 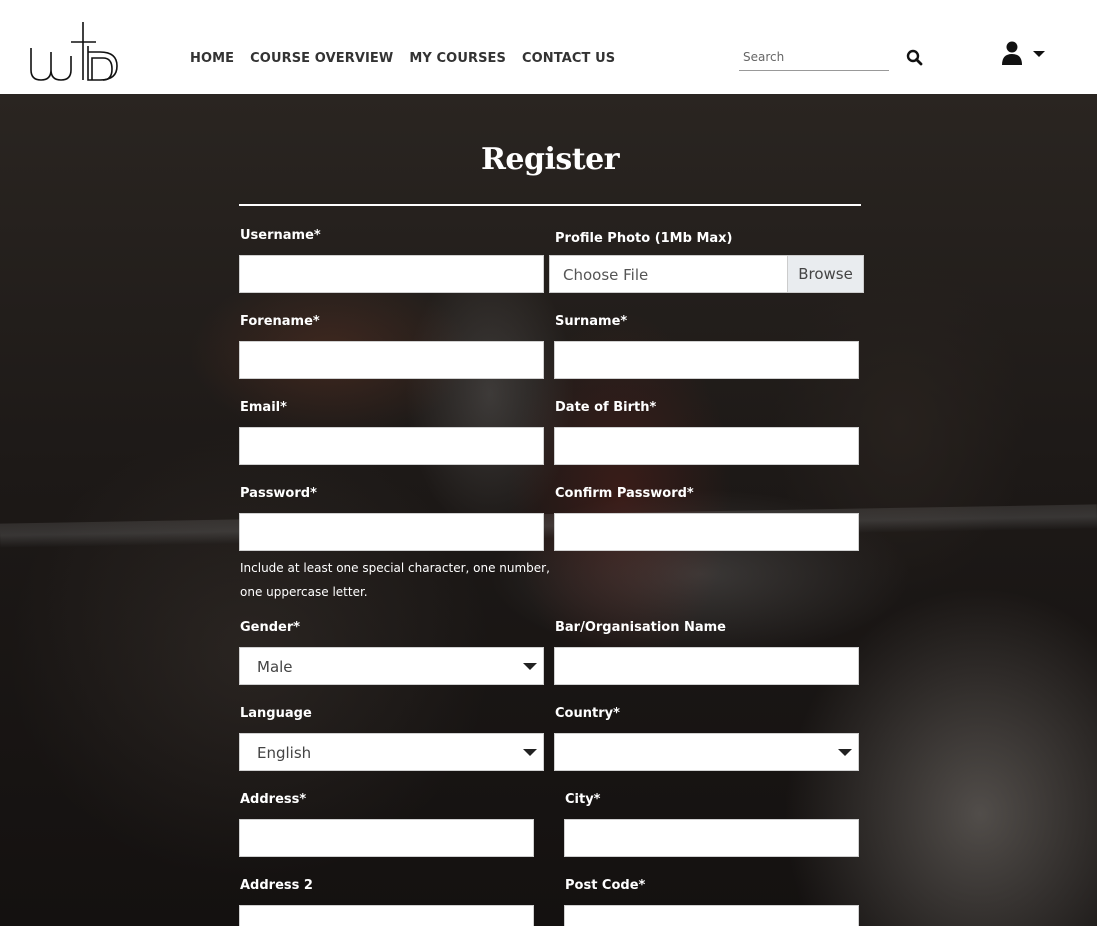 I want to click on profile-photo-input: Choose File Browse, so click(x=706, y=274).